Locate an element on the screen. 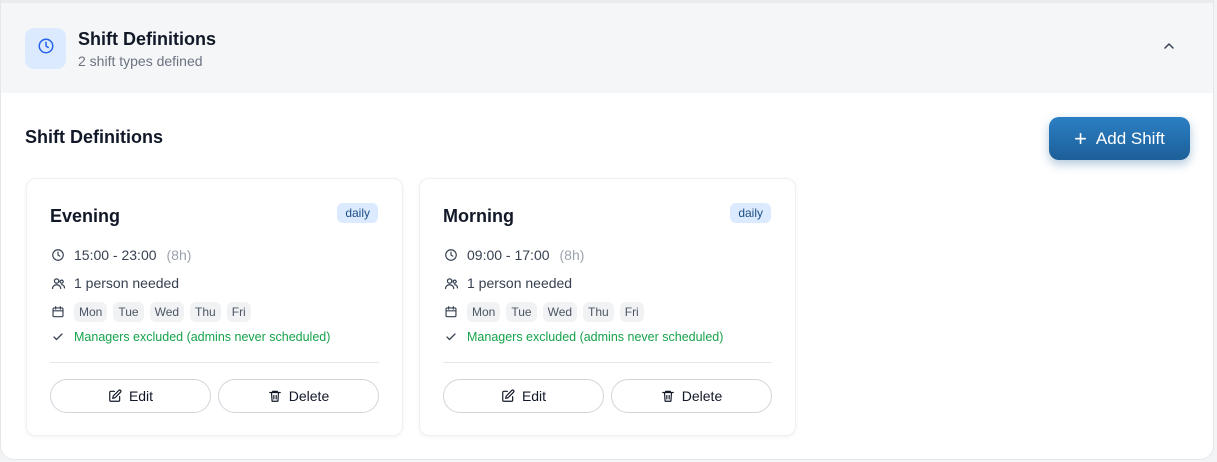 The width and height of the screenshot is (1217, 462). chevron-up-icon is located at coordinates (1169, 48).